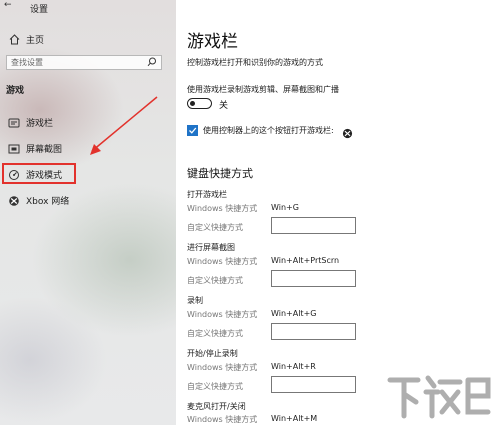 The image size is (499, 425). I want to click on sidebar-item-home: 主页, so click(26, 39).